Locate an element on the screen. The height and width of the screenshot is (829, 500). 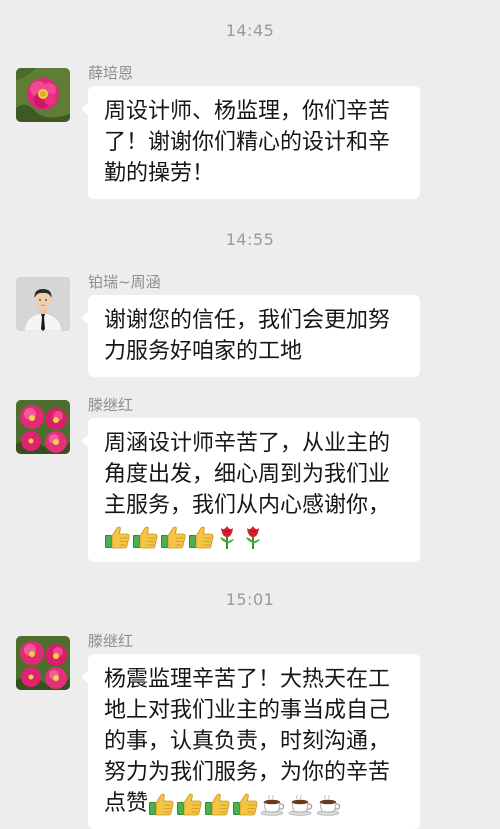
message-bubble: 周设计师、杨监理，你们辛苦了！谢谢你们精心的设计和辛勤的操劳！ is located at coordinates (250, 142).